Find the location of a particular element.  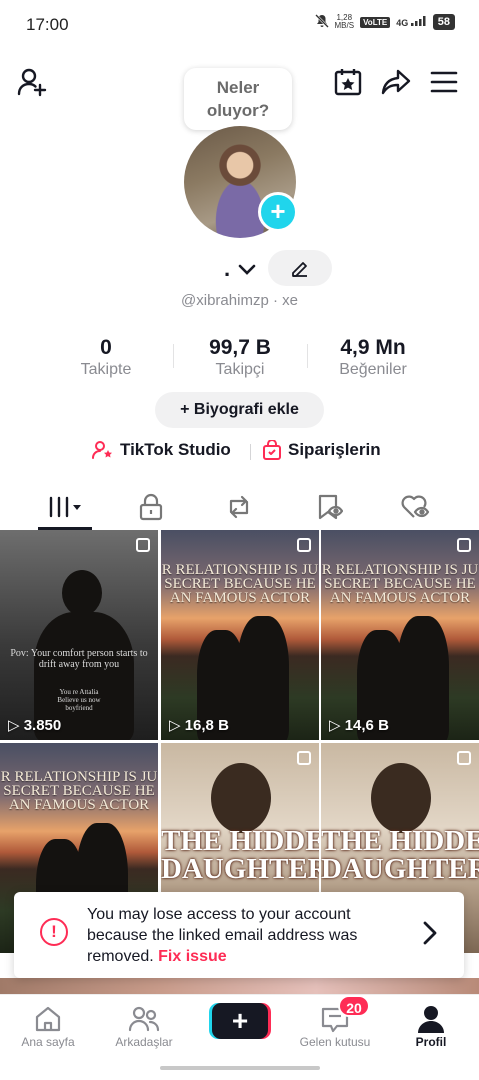

nav-profile: Profil is located at coordinates (431, 1026).